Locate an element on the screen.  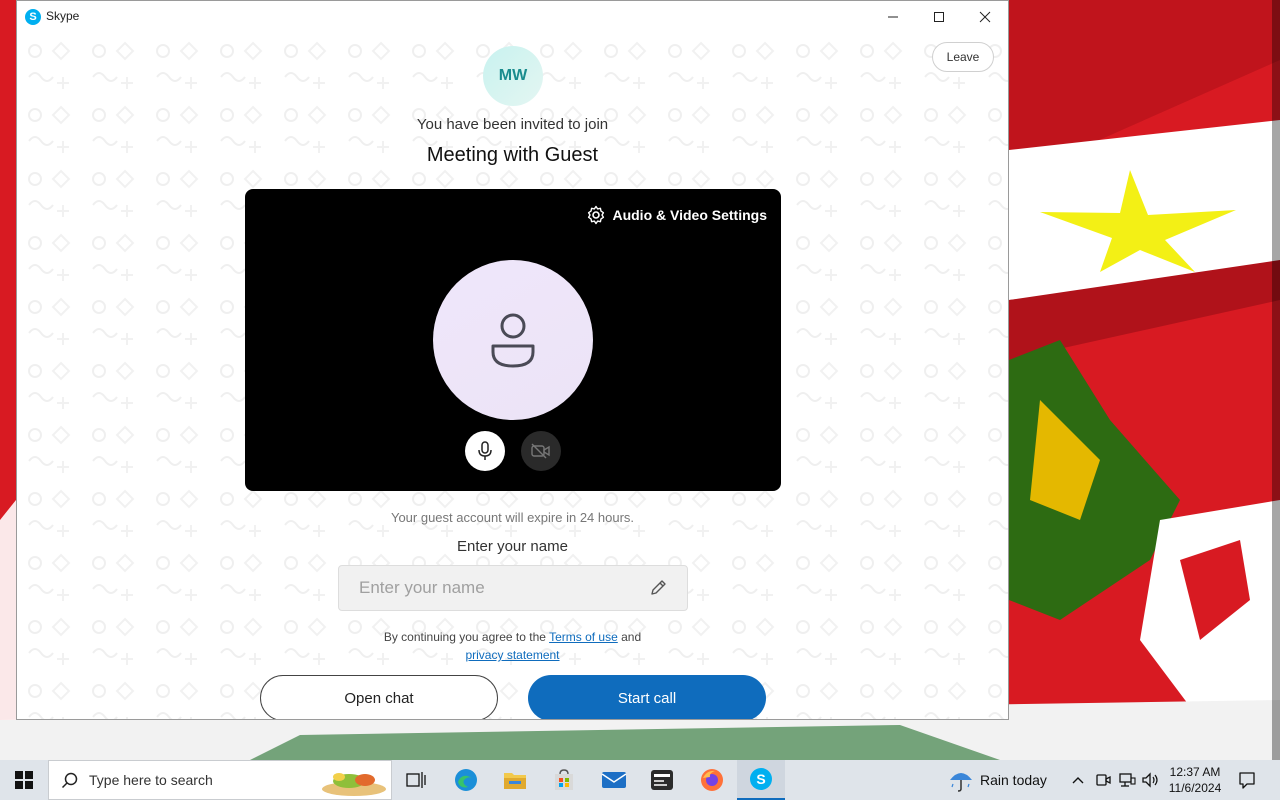
skype-taskbar-button: S is located at coordinates (761, 780).